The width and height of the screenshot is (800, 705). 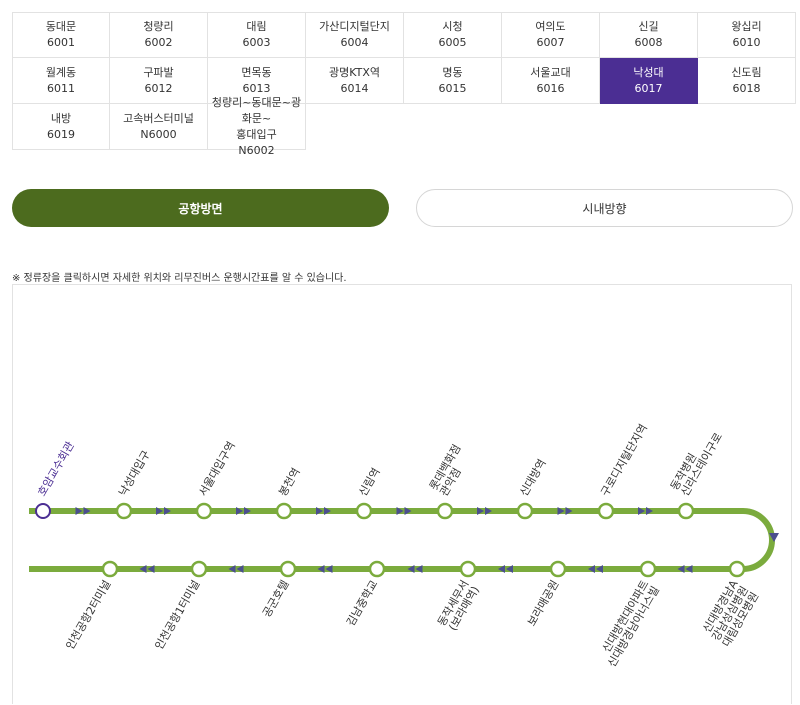 I want to click on stop-name: 여의도, so click(x=550, y=26).